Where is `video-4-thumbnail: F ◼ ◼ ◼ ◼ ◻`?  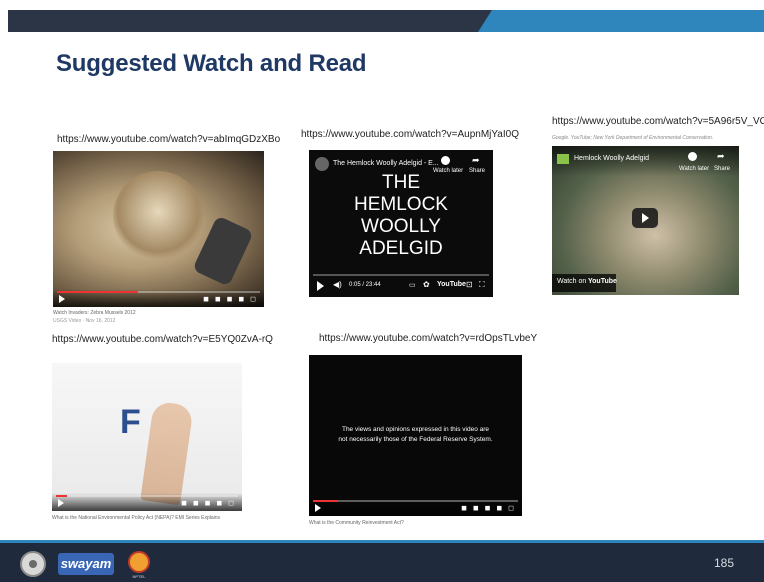 video-4-thumbnail: F ◼ ◼ ◼ ◼ ◻ is located at coordinates (147, 437).